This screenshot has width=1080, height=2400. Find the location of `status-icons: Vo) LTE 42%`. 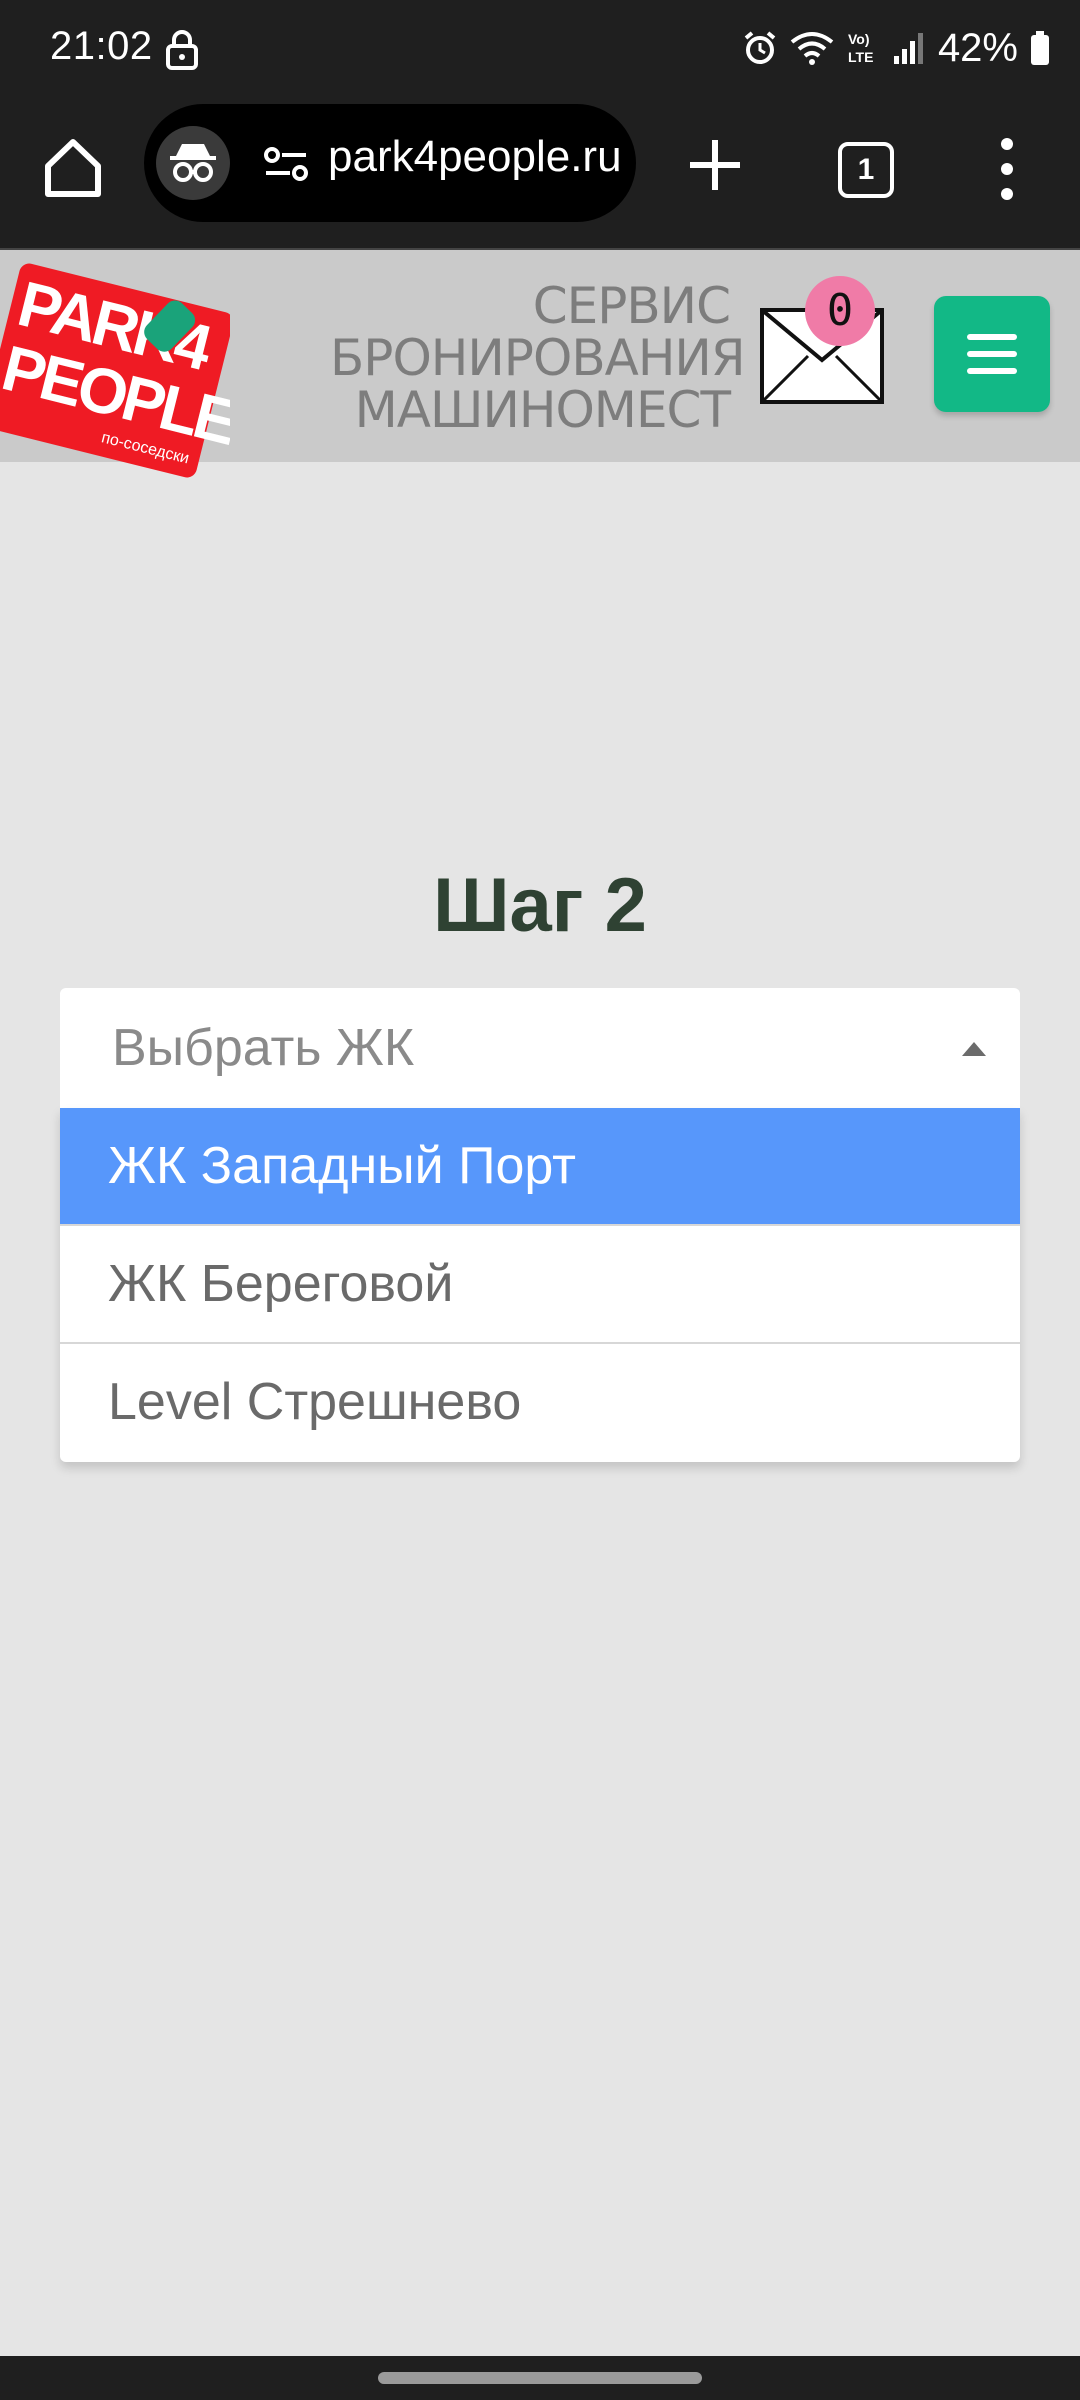

status-icons: Vo) LTE 42% is located at coordinates (896, 48).